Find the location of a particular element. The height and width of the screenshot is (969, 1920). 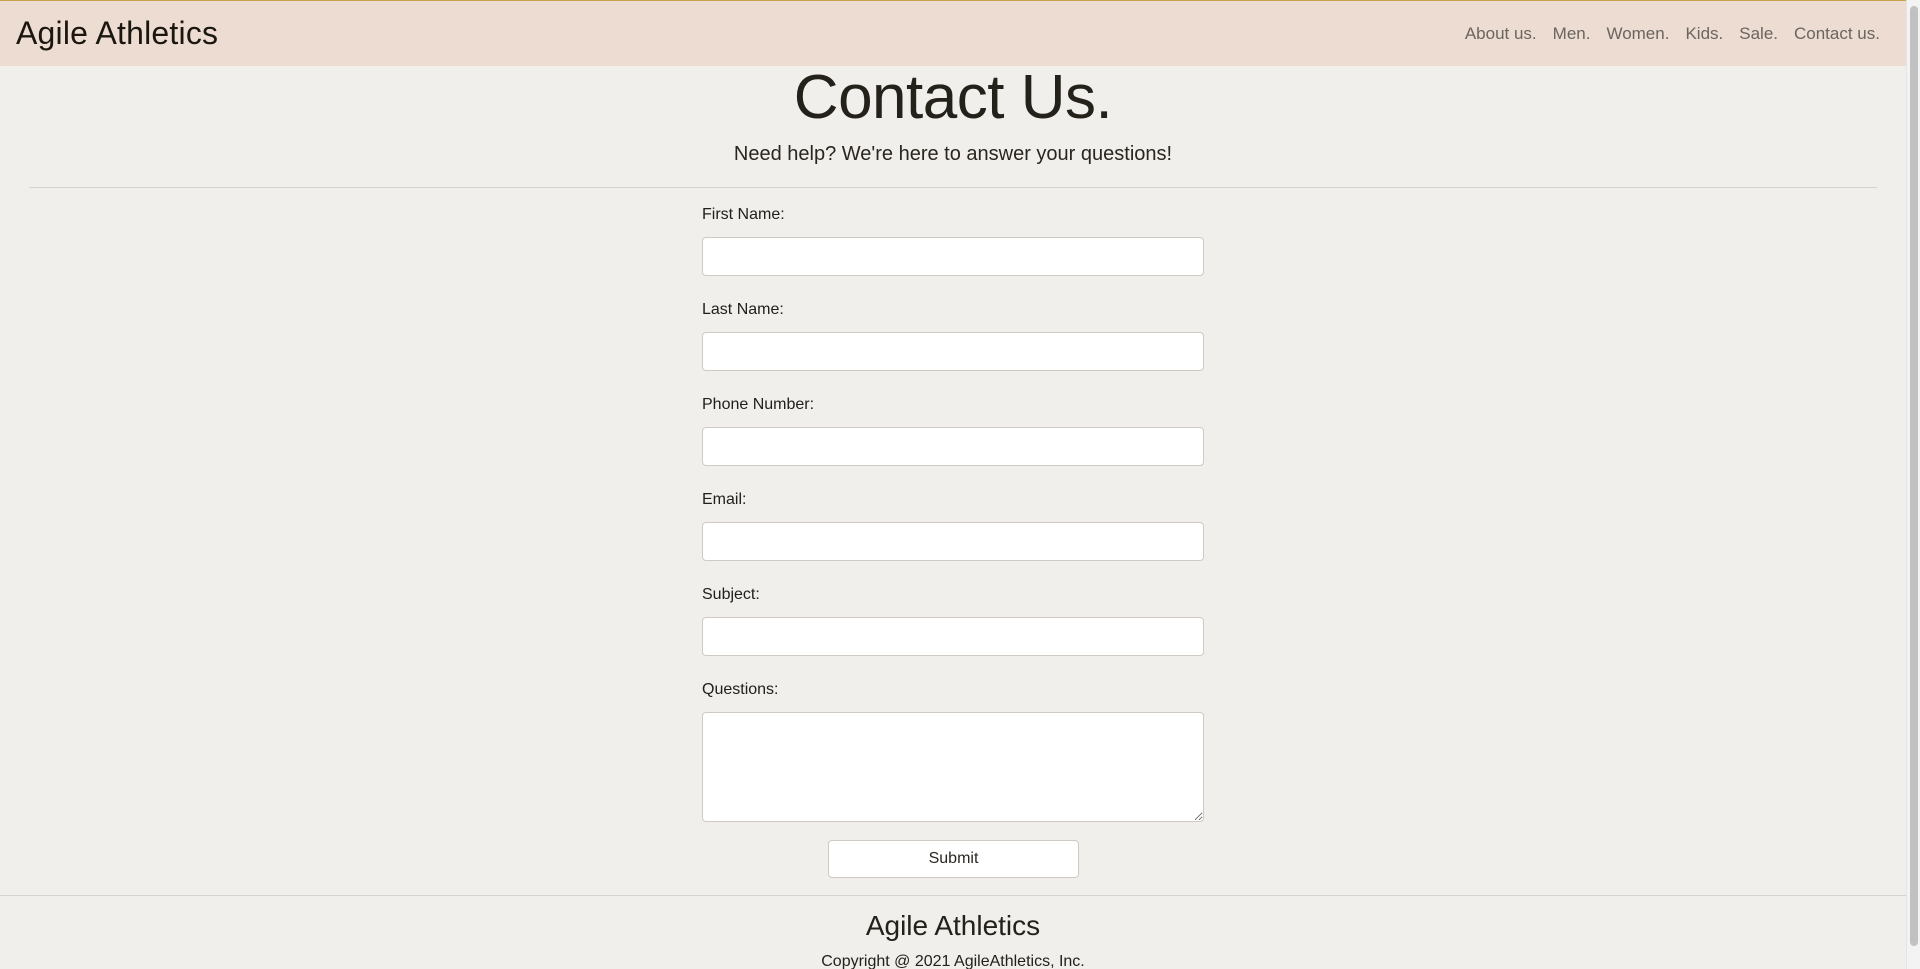

nav-women: Women. is located at coordinates (1637, 34).